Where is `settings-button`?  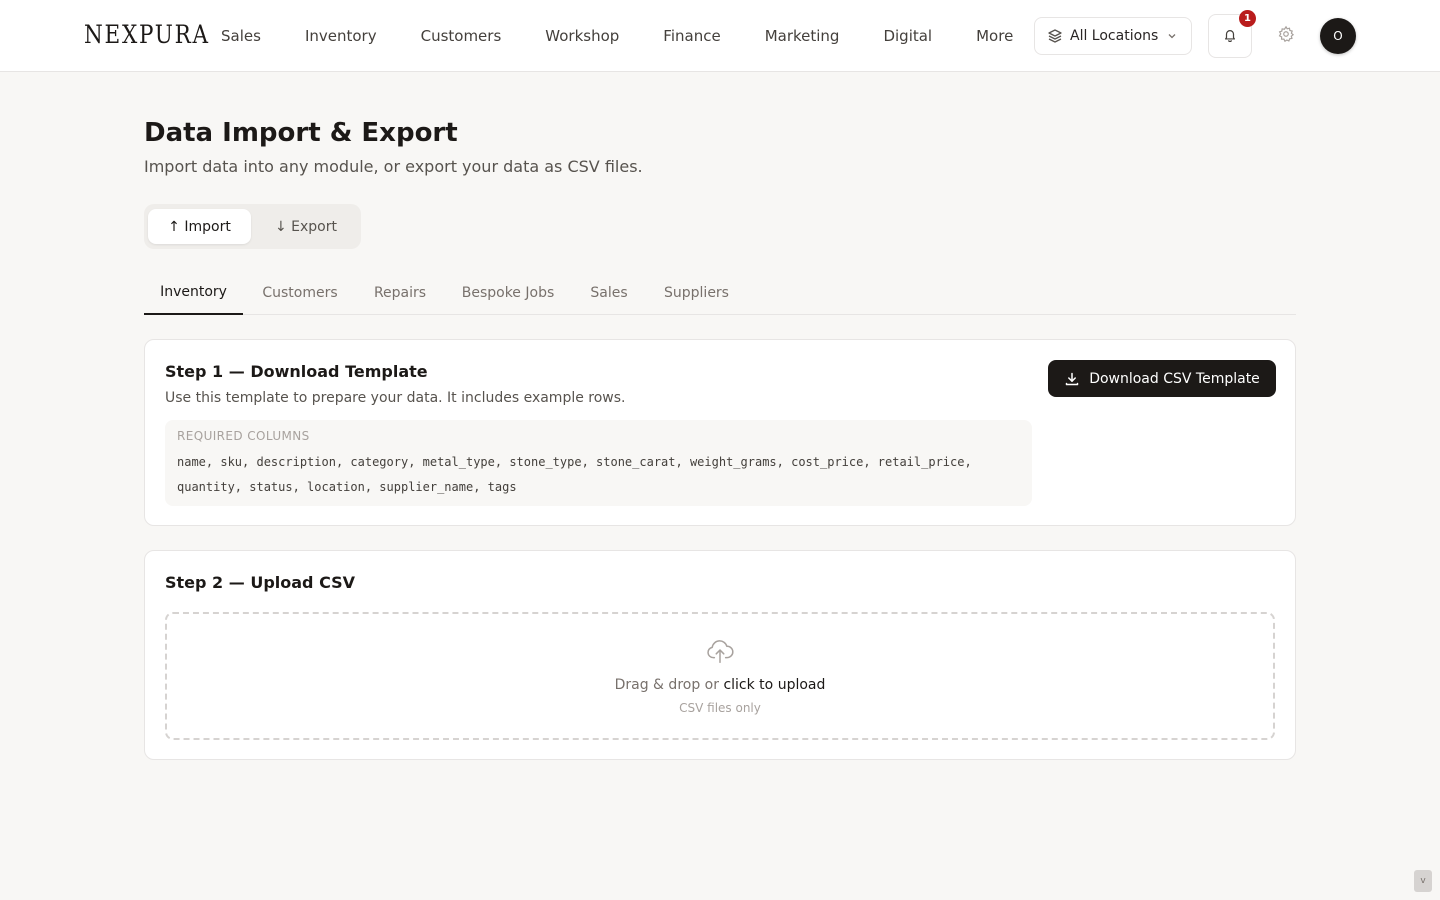 settings-button is located at coordinates (1286, 36).